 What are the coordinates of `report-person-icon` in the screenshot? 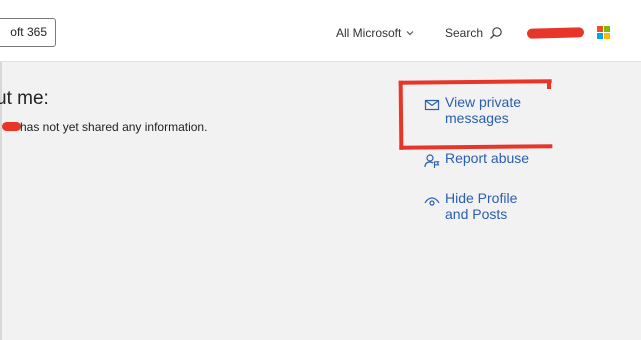 It's located at (432, 161).